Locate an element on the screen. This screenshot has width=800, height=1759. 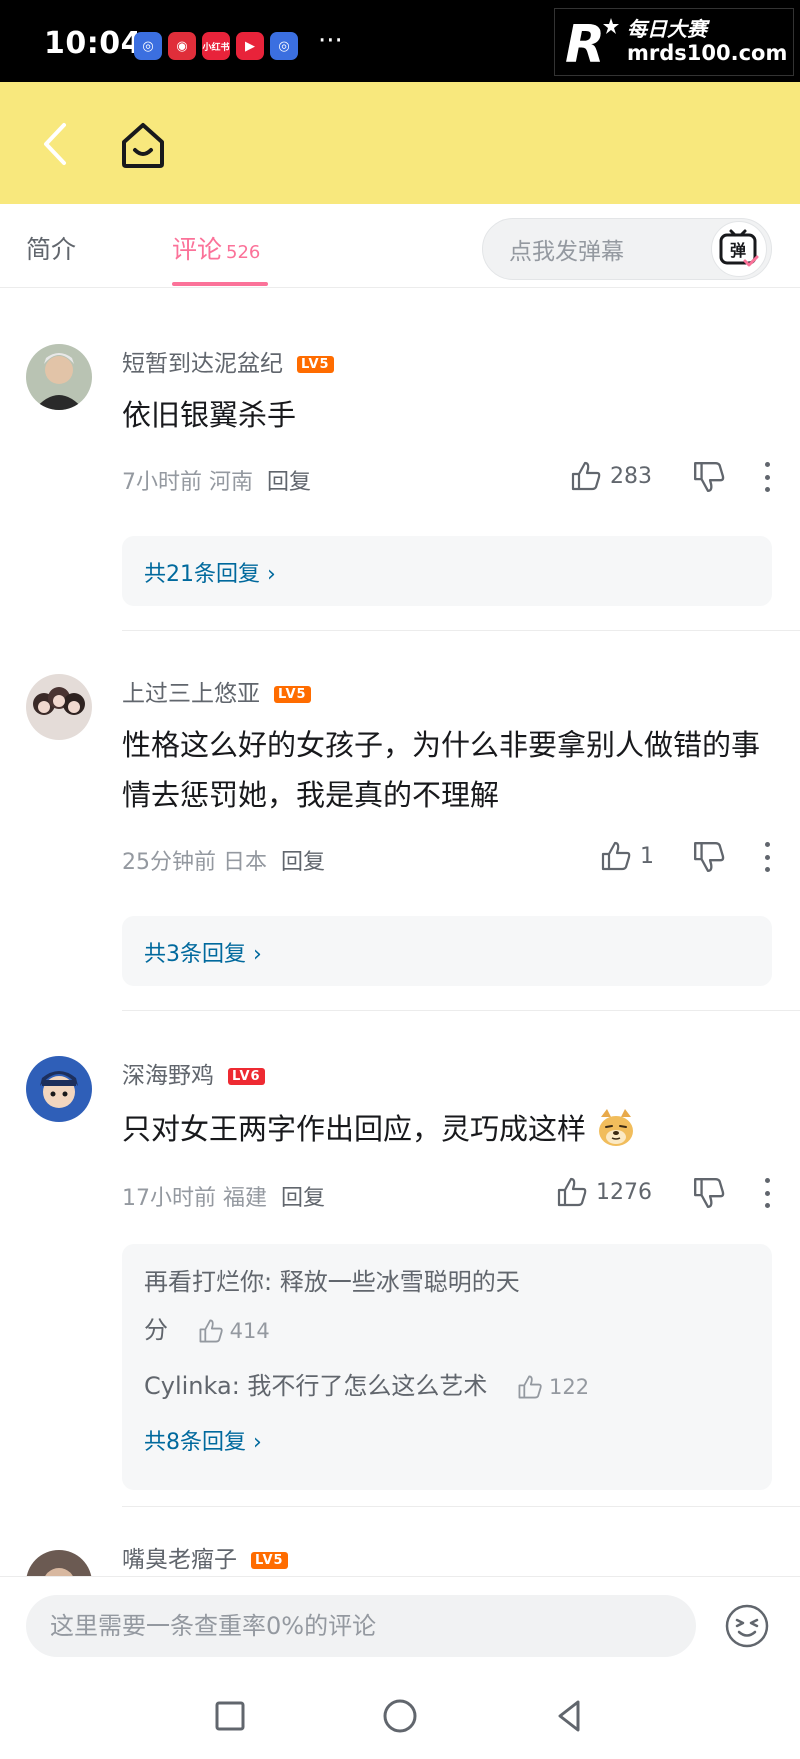
reply-like-count: 122 is located at coordinates (569, 1387).